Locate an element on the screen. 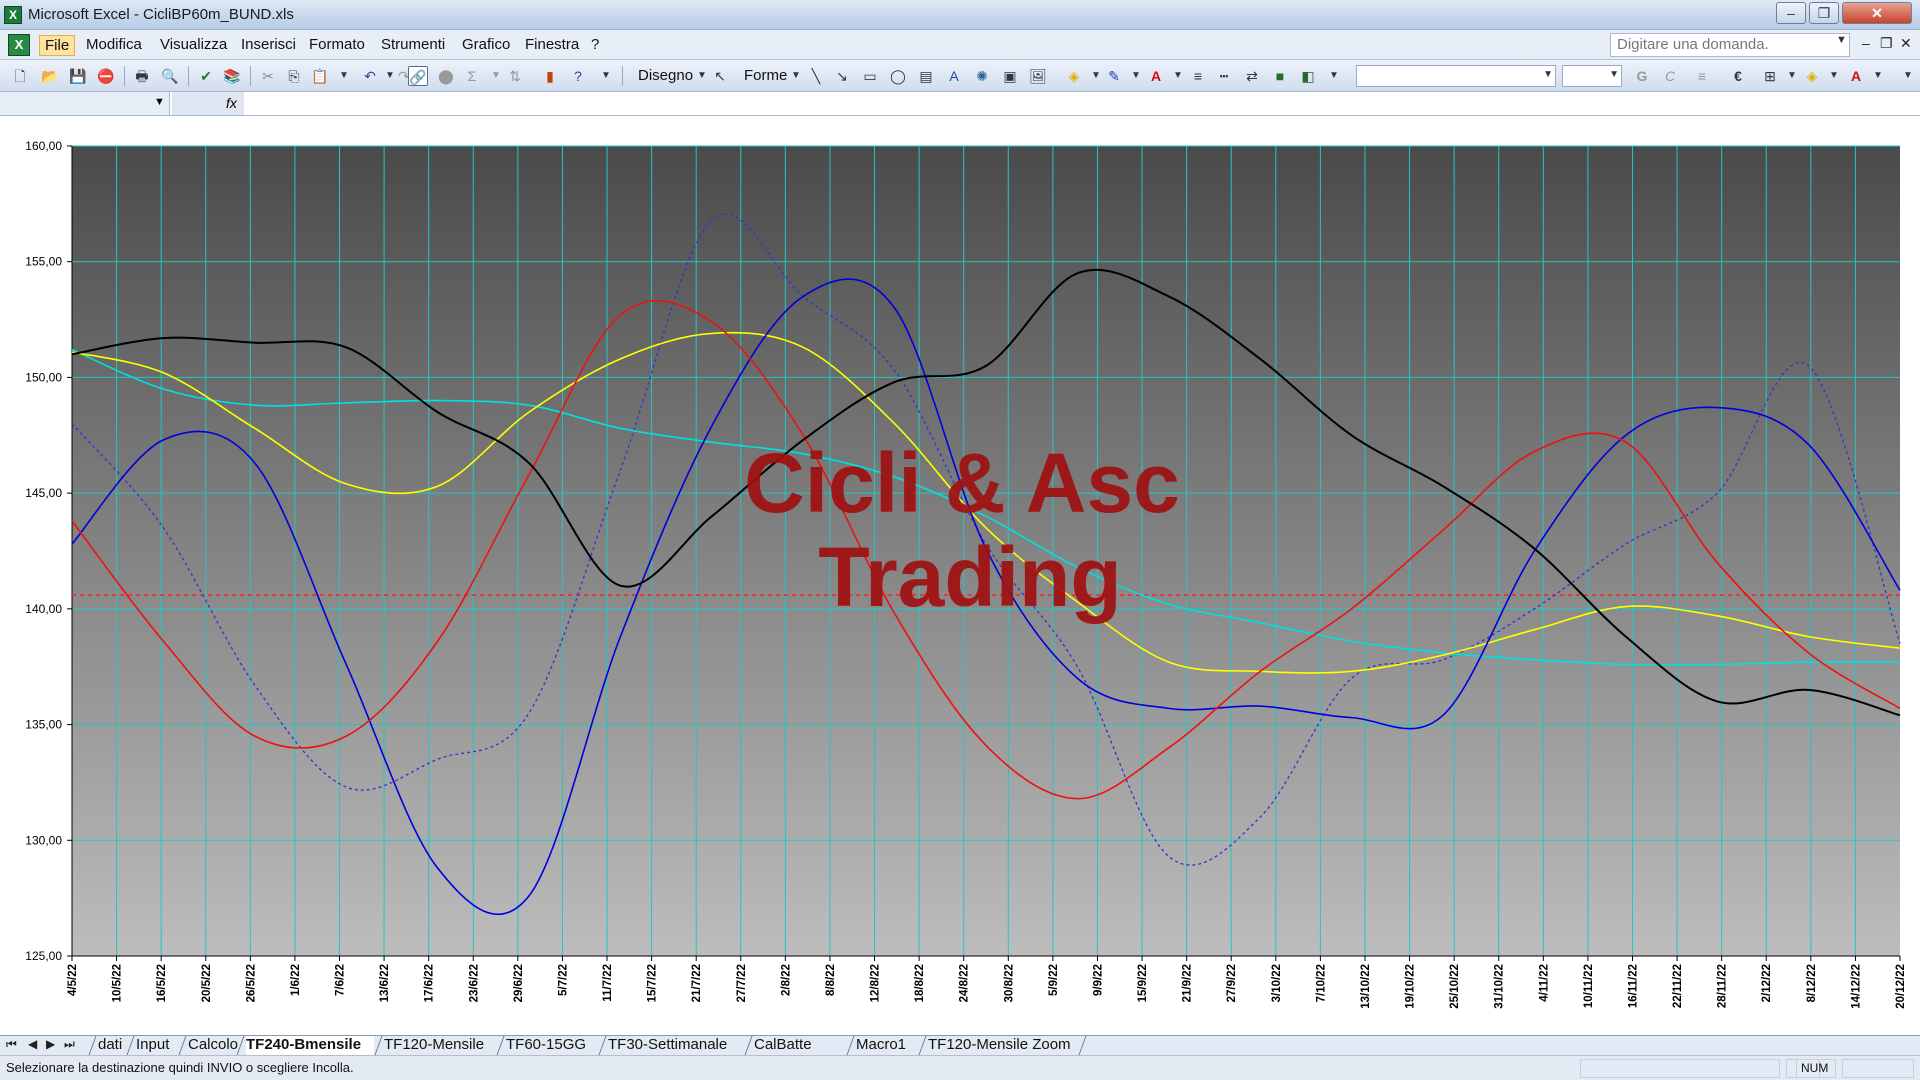 The image size is (1920, 1080). minimize-button: – is located at coordinates (1791, 13).